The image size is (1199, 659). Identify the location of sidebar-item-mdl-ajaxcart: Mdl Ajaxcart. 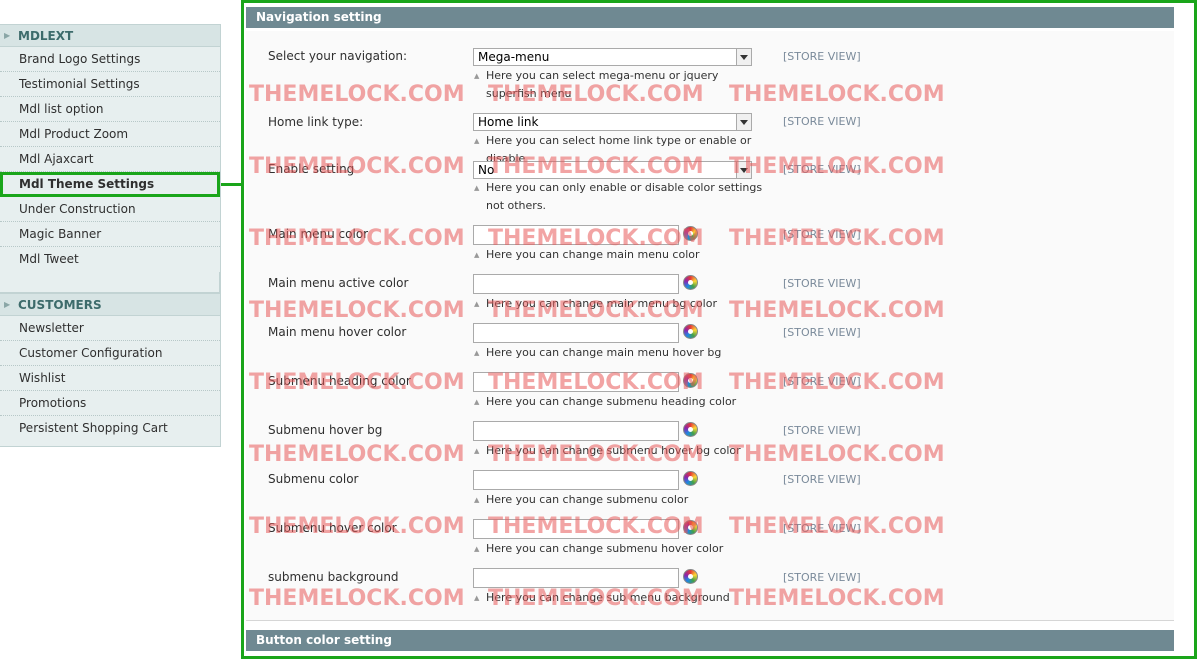
(110, 159).